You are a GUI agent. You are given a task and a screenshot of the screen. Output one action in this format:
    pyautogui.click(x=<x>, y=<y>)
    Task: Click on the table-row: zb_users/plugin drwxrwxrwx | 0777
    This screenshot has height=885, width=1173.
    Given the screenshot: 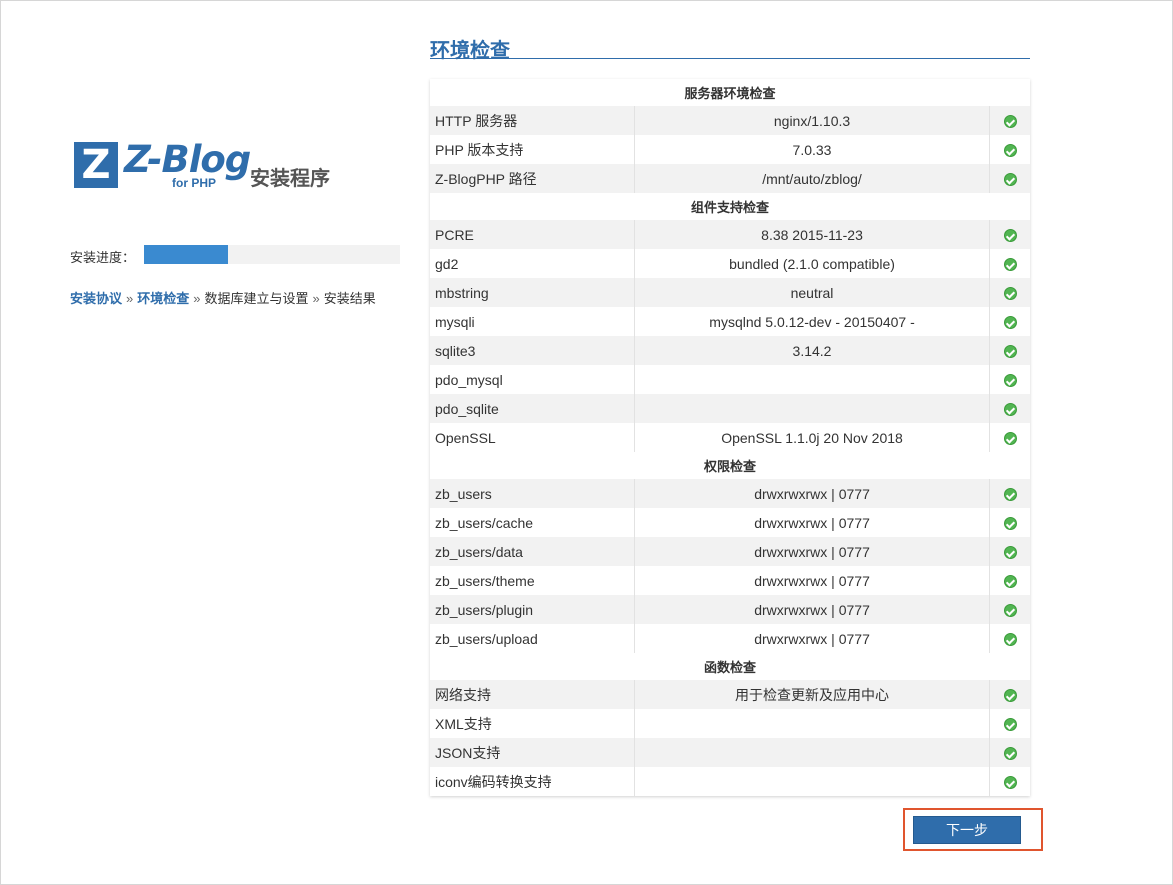 What is the action you would take?
    pyautogui.click(x=730, y=609)
    